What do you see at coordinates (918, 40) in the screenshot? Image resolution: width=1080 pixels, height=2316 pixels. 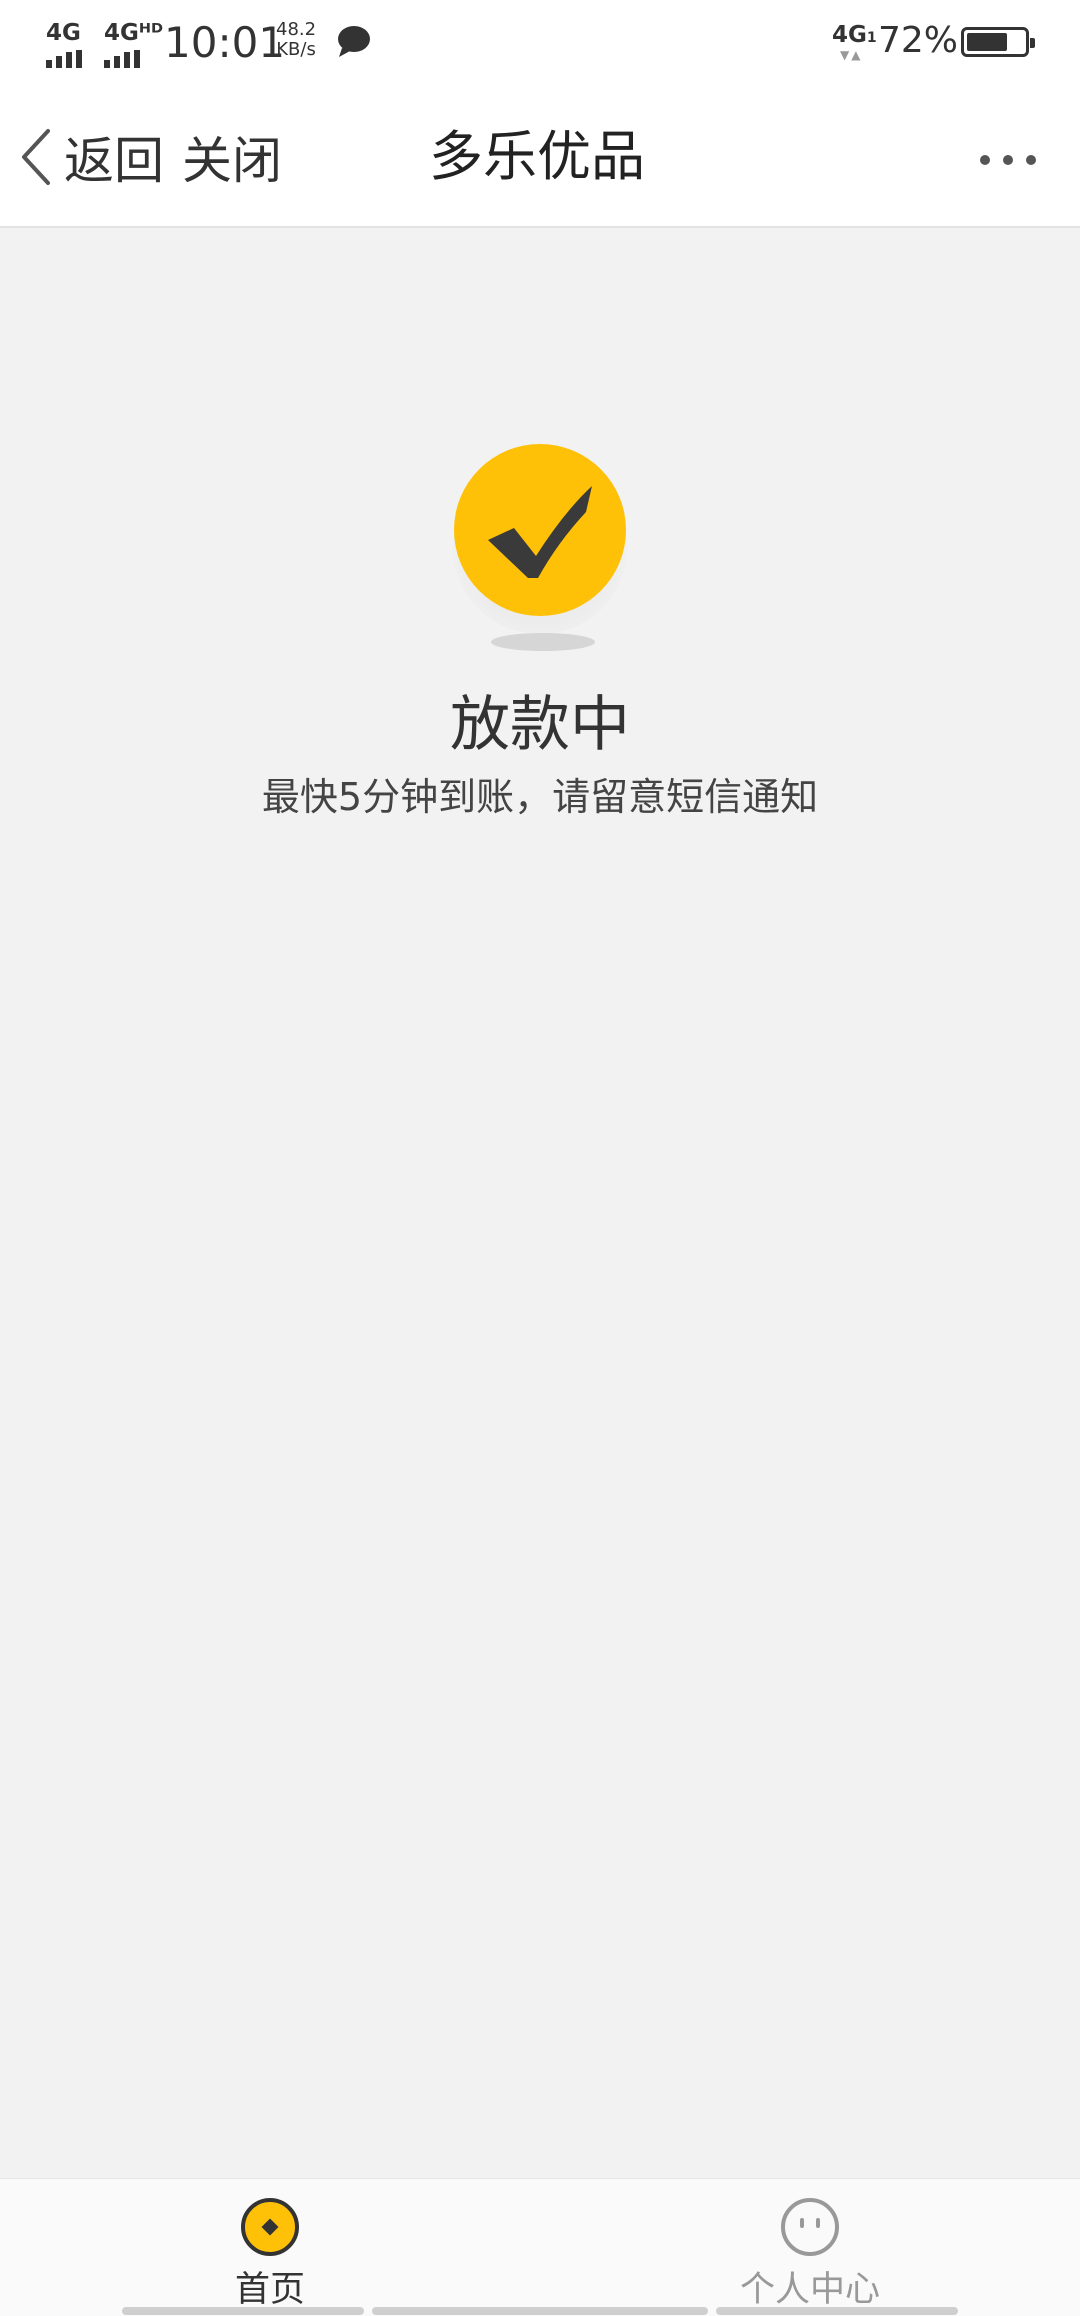 I see `battery-percent: 72%` at bounding box center [918, 40].